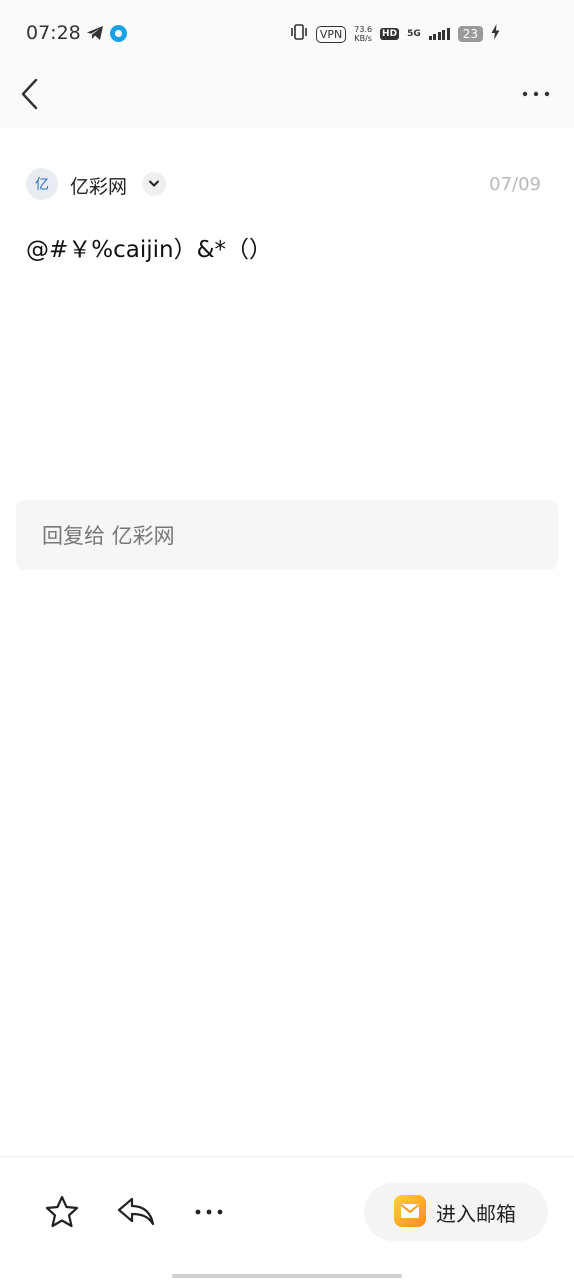 The image size is (574, 1281). I want to click on chevron-left-icon, so click(29, 94).